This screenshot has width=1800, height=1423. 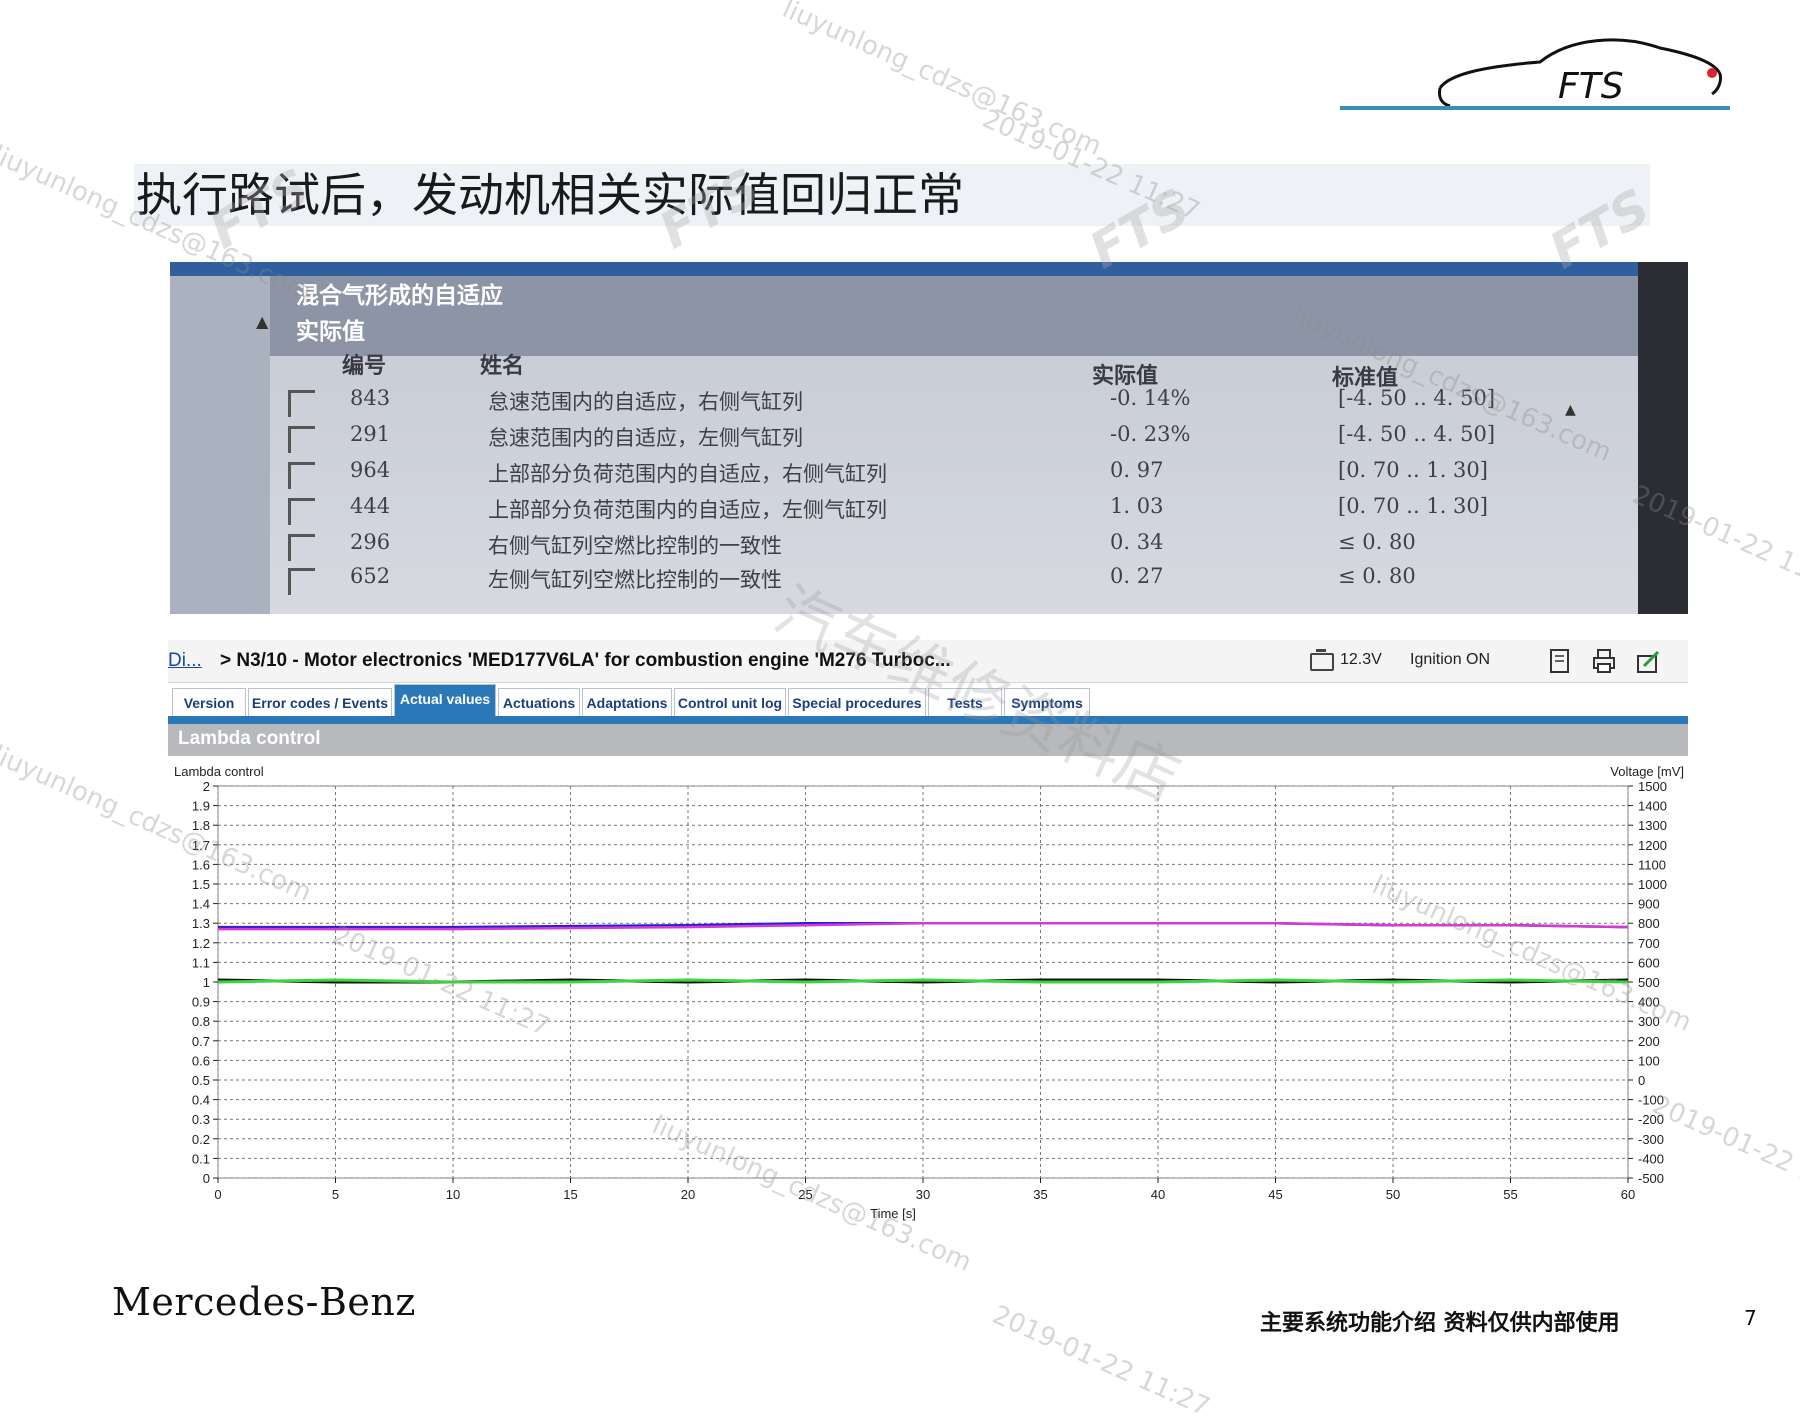 What do you see at coordinates (262, 321) in the screenshot?
I see `scroll-up-icon: ▲` at bounding box center [262, 321].